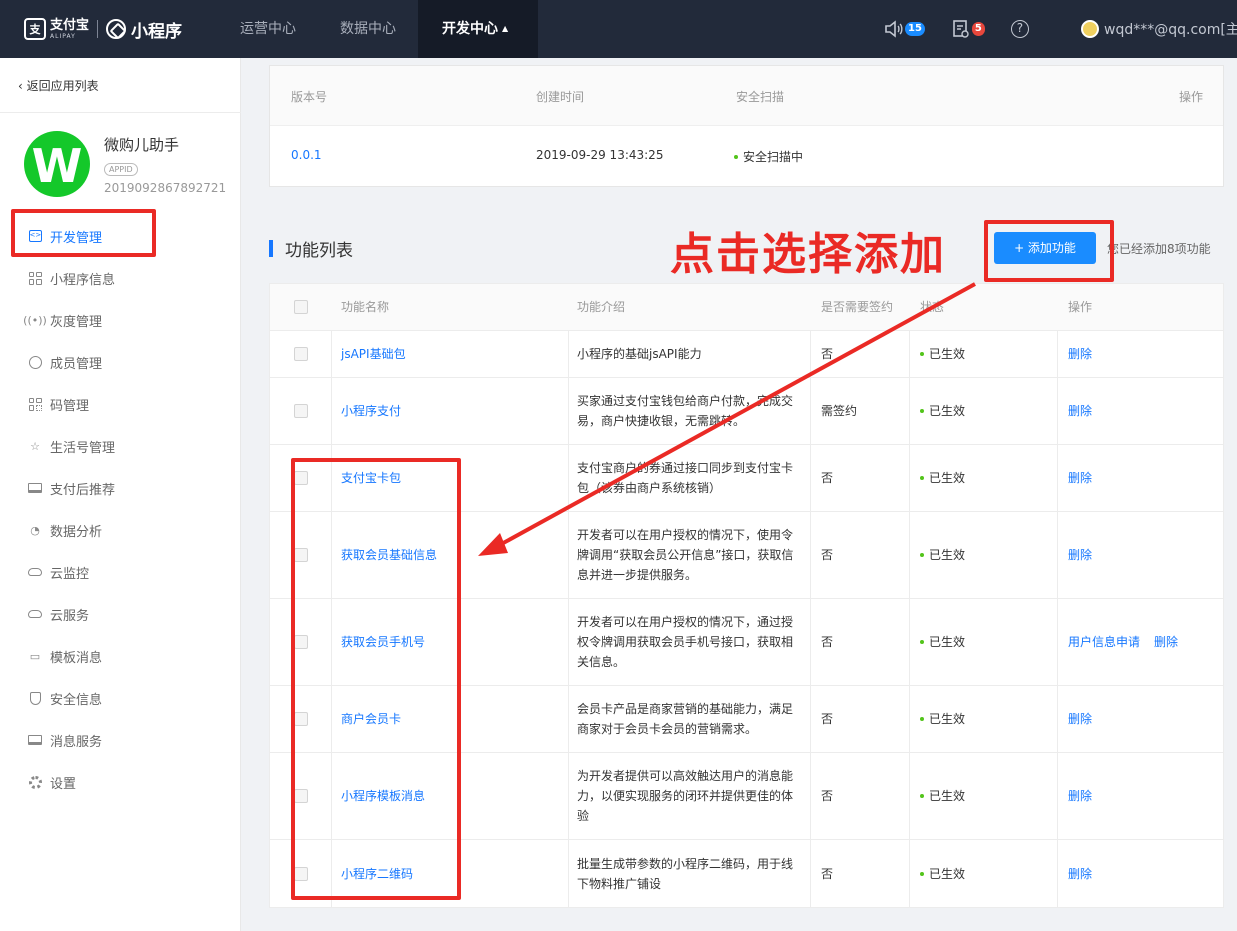 Image resolution: width=1237 pixels, height=931 pixels. I want to click on feature-sign: 需签约, so click(860, 411).